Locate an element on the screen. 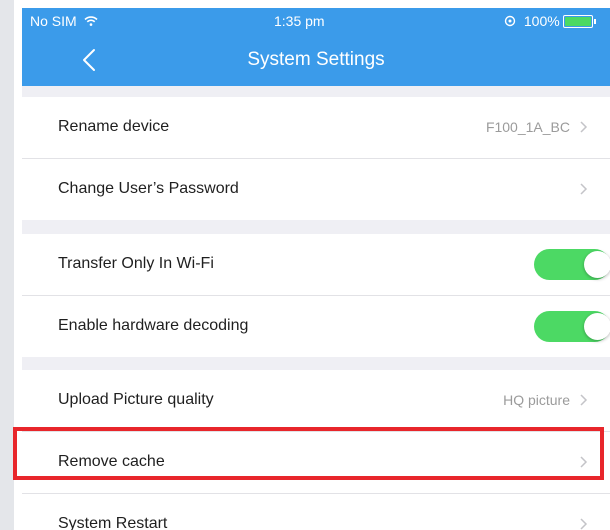  wifi-only-toggle is located at coordinates (572, 264).